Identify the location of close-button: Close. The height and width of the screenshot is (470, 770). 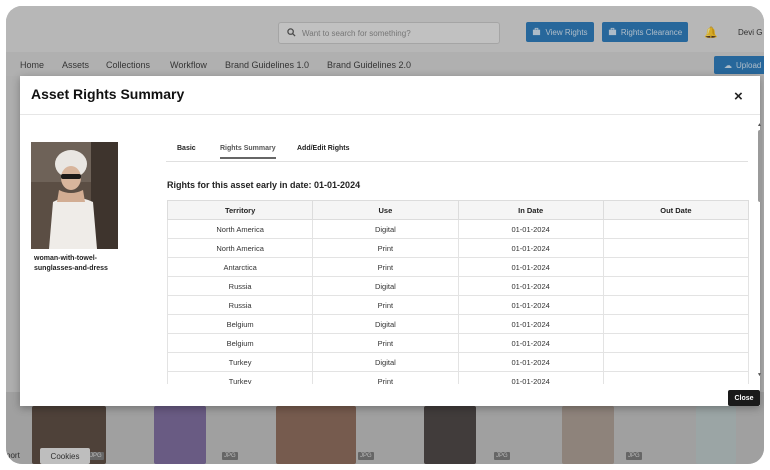
(744, 398).